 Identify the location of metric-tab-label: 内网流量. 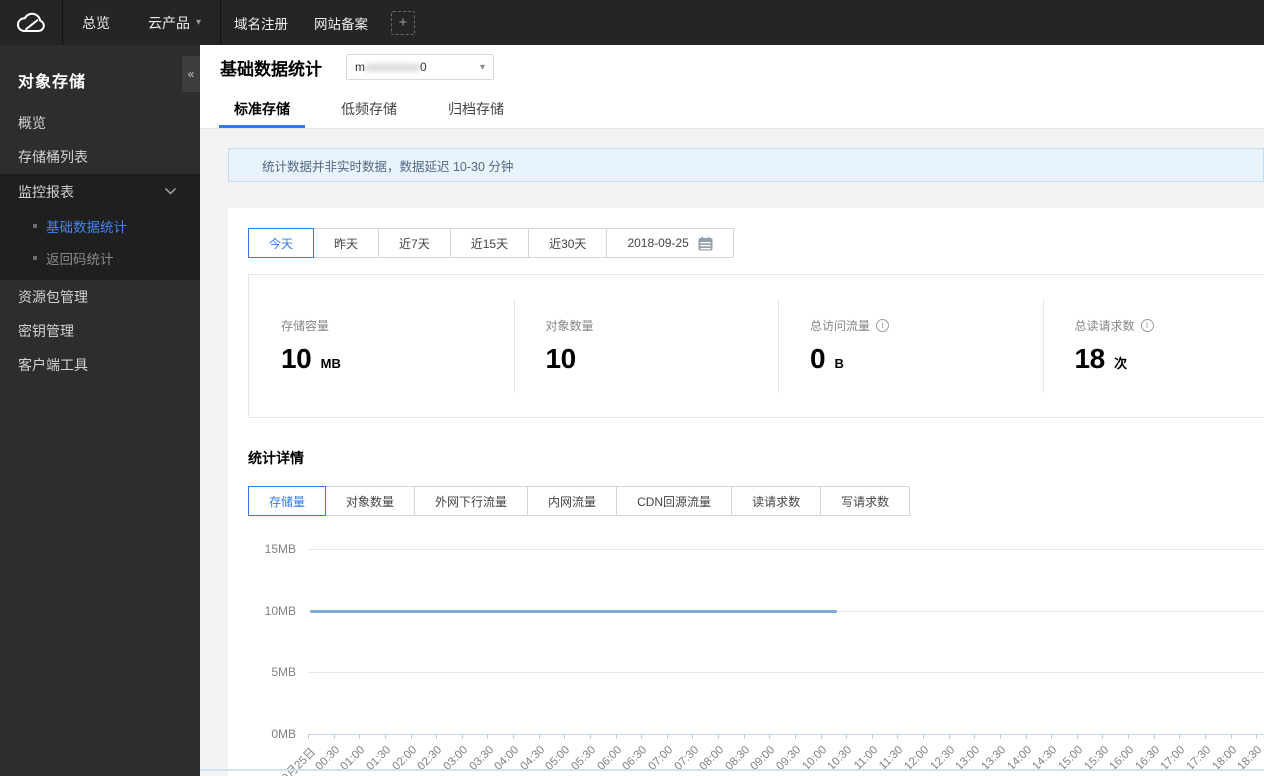
(572, 501).